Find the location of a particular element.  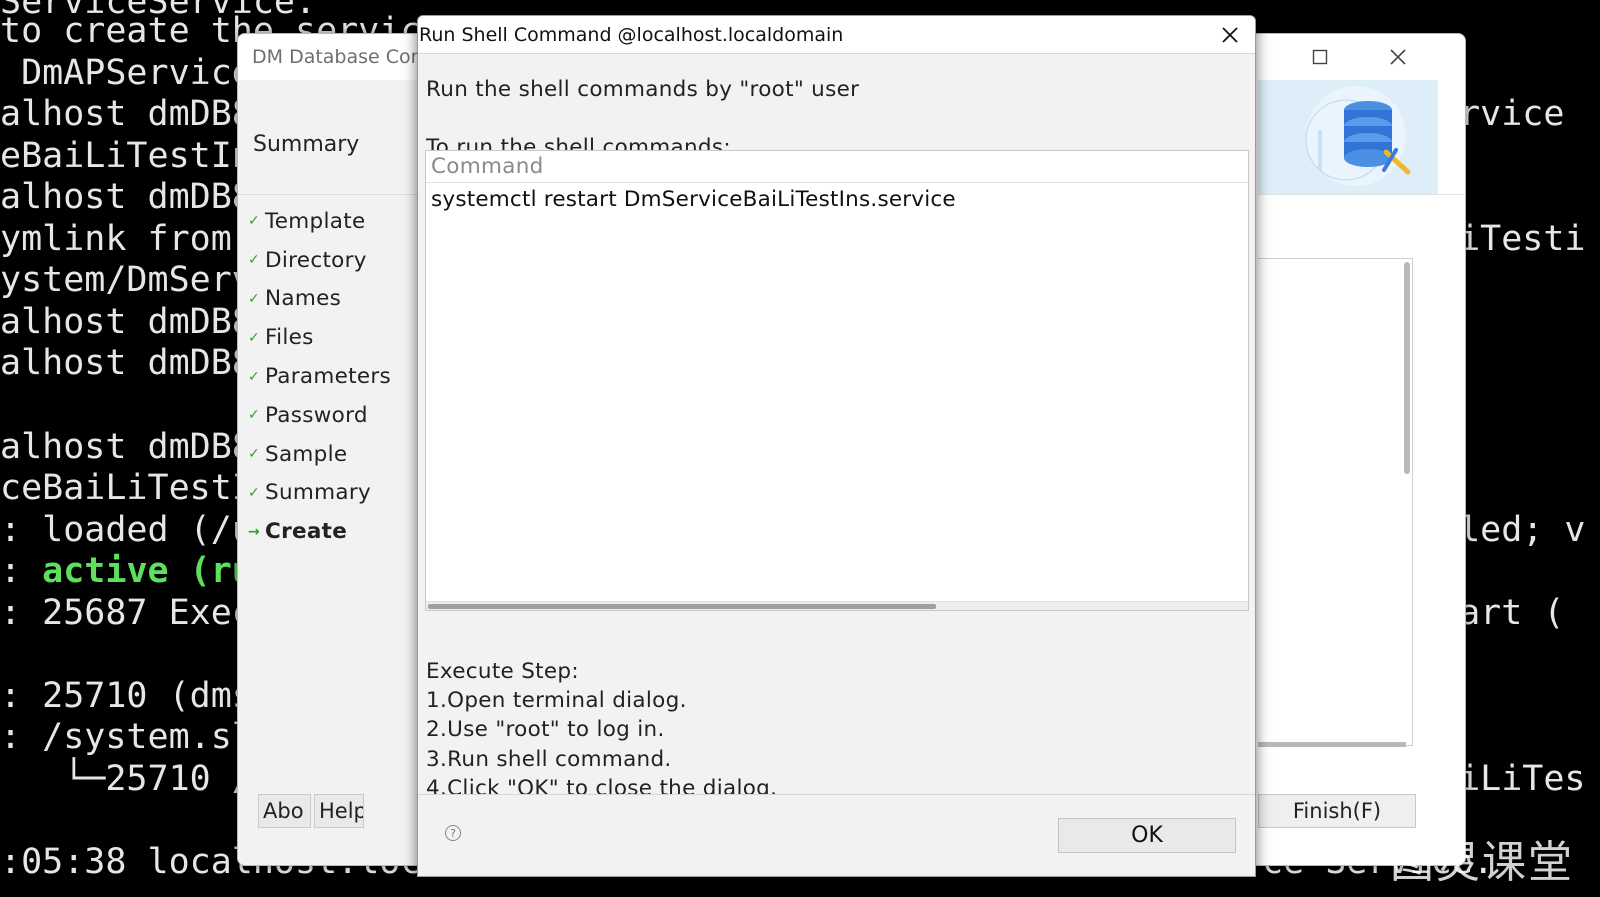

help-button: Help is located at coordinates (339, 811).